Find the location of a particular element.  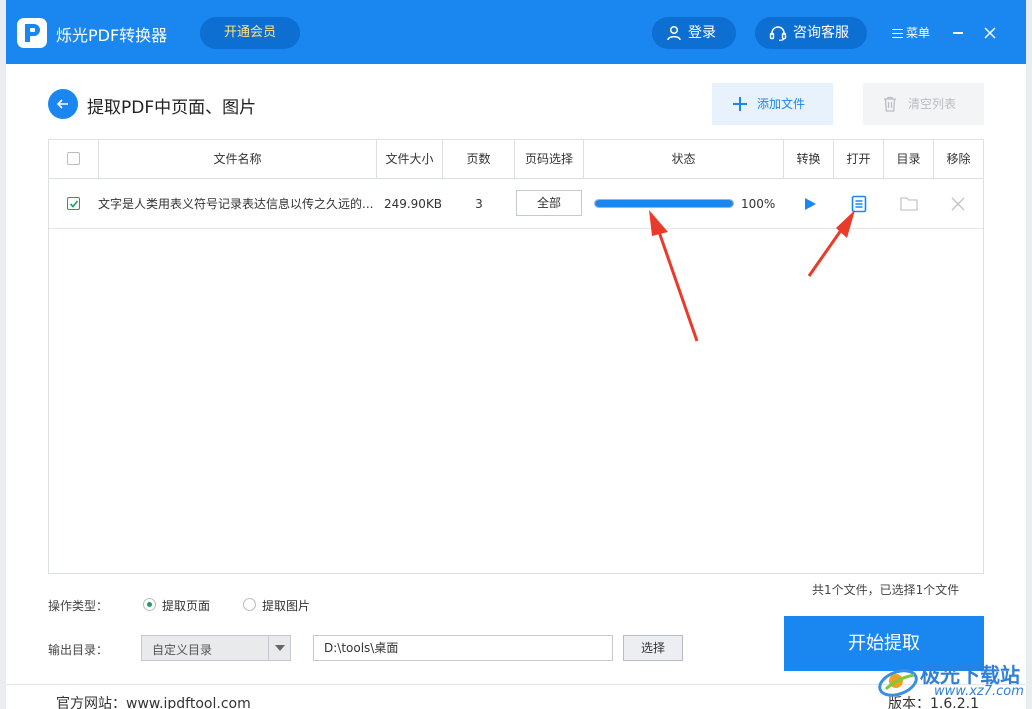

radio-extract-images is located at coordinates (249, 604).